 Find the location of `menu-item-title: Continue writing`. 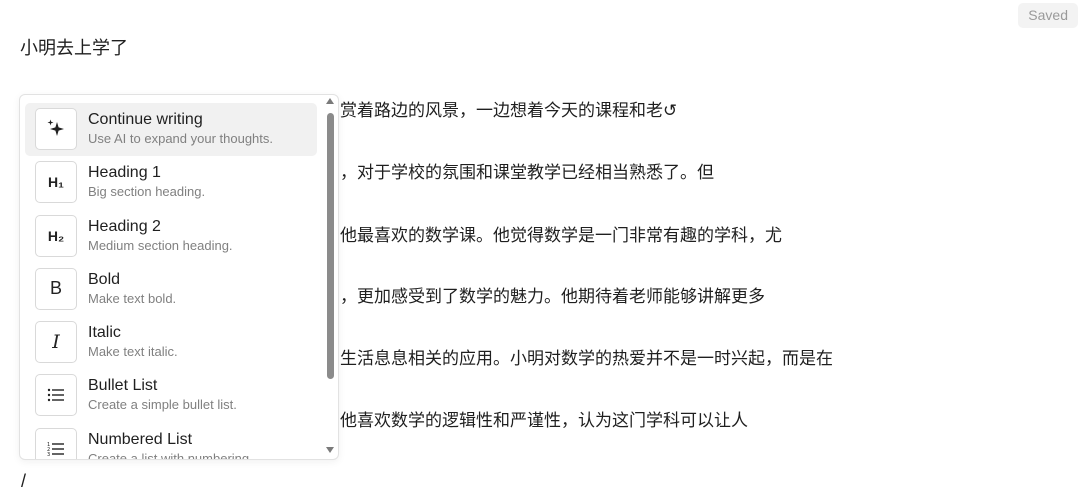

menu-item-title: Continue writing is located at coordinates (145, 119).